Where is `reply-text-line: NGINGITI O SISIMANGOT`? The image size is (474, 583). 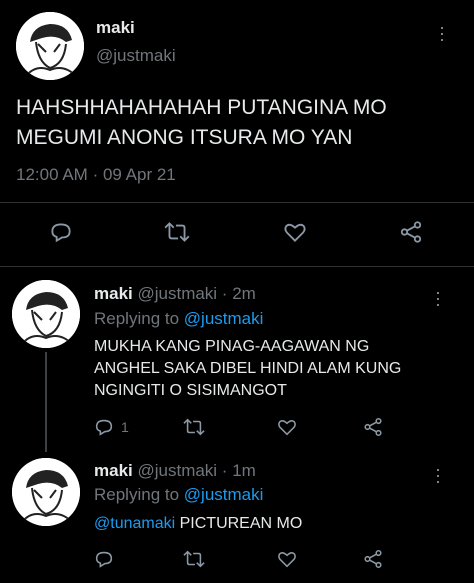
reply-text-line: NGINGITI O SISIMANGOT is located at coordinates (190, 390).